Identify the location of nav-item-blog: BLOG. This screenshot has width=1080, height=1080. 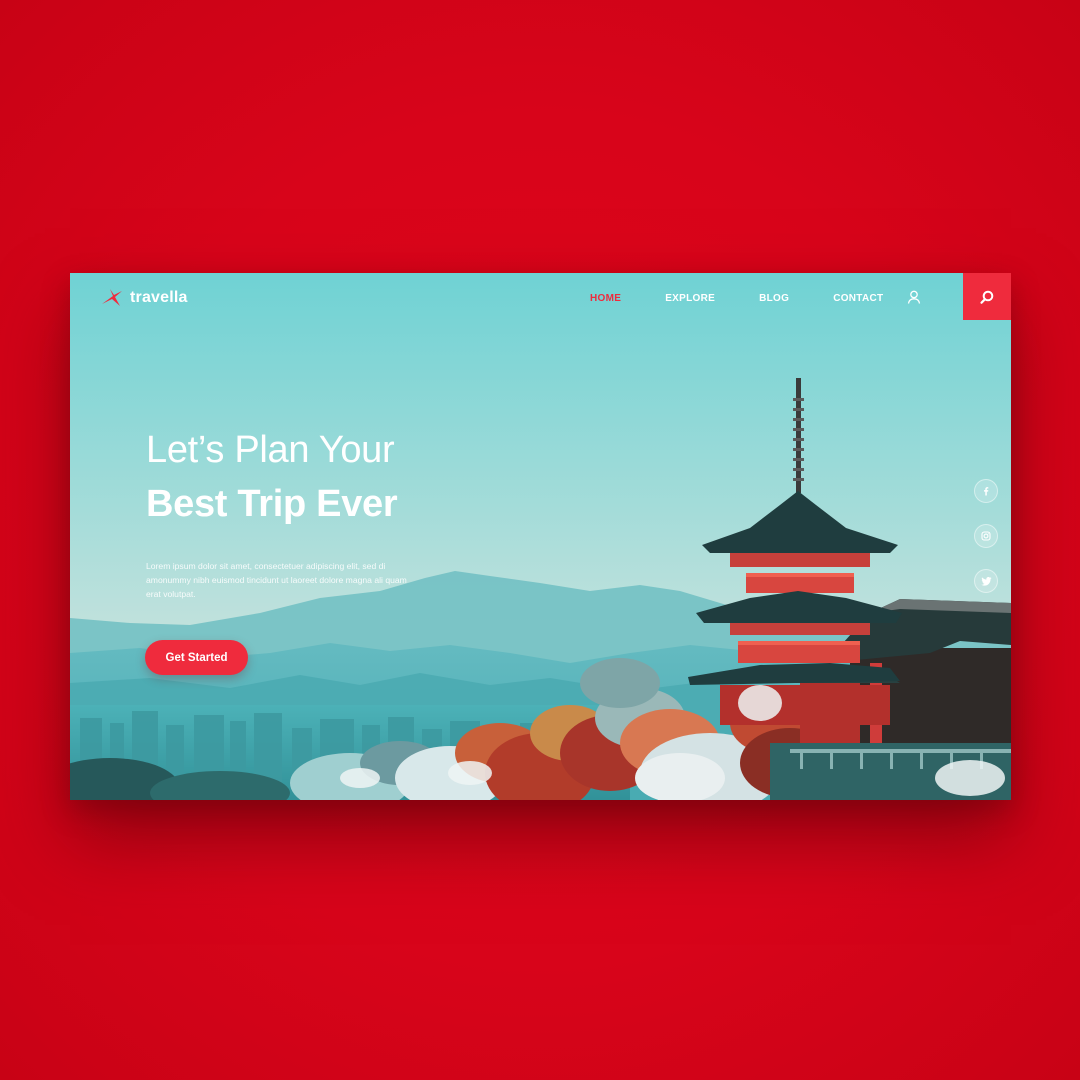
(774, 298).